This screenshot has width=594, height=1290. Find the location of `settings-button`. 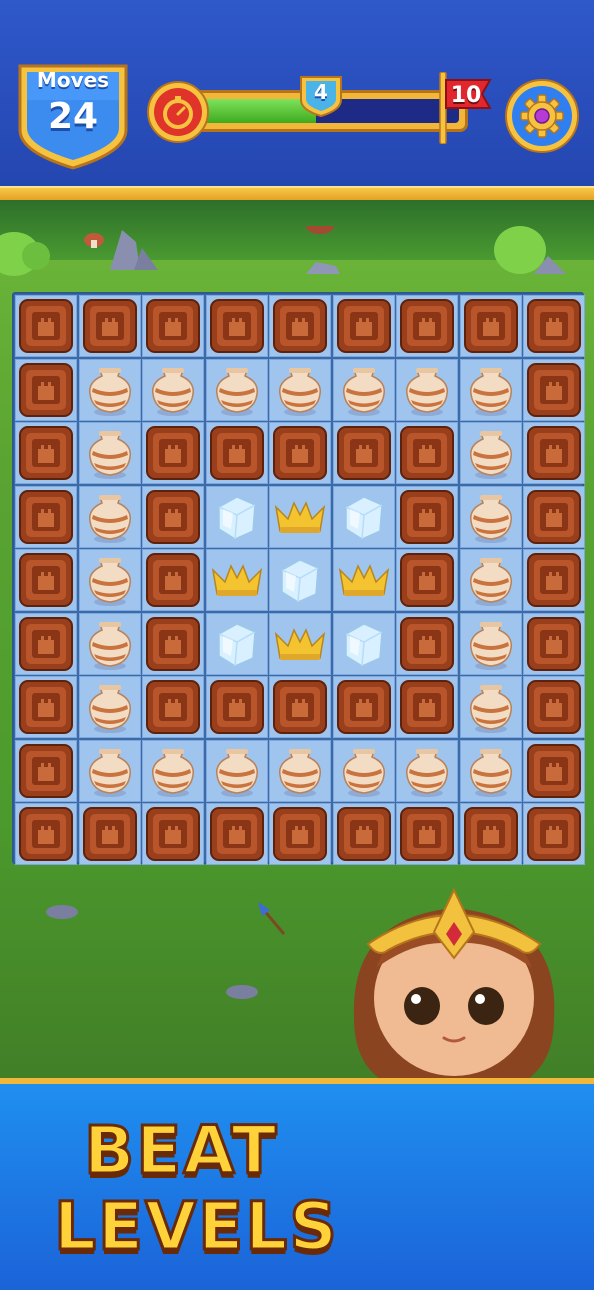

settings-button is located at coordinates (542, 116).